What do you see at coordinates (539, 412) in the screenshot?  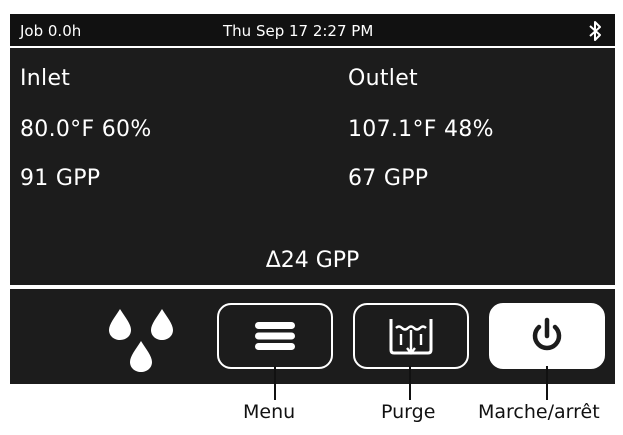 I see `power-callout-label: Marche/arrêt` at bounding box center [539, 412].